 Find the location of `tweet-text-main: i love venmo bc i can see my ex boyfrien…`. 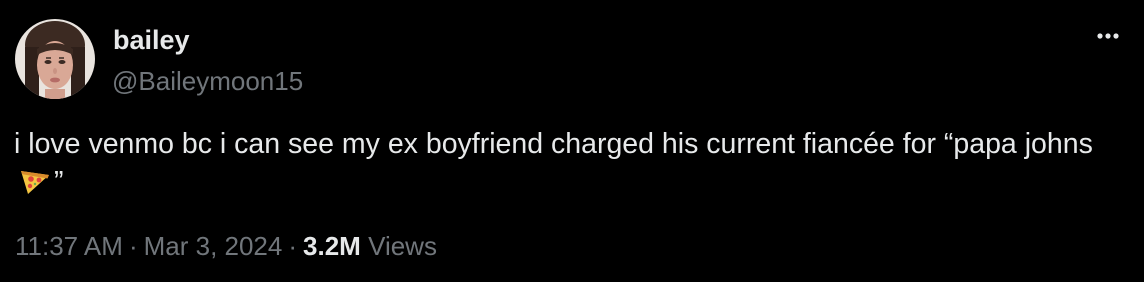

tweet-text-main: i love venmo bc i can see my ex boyfrien… is located at coordinates (553, 144).